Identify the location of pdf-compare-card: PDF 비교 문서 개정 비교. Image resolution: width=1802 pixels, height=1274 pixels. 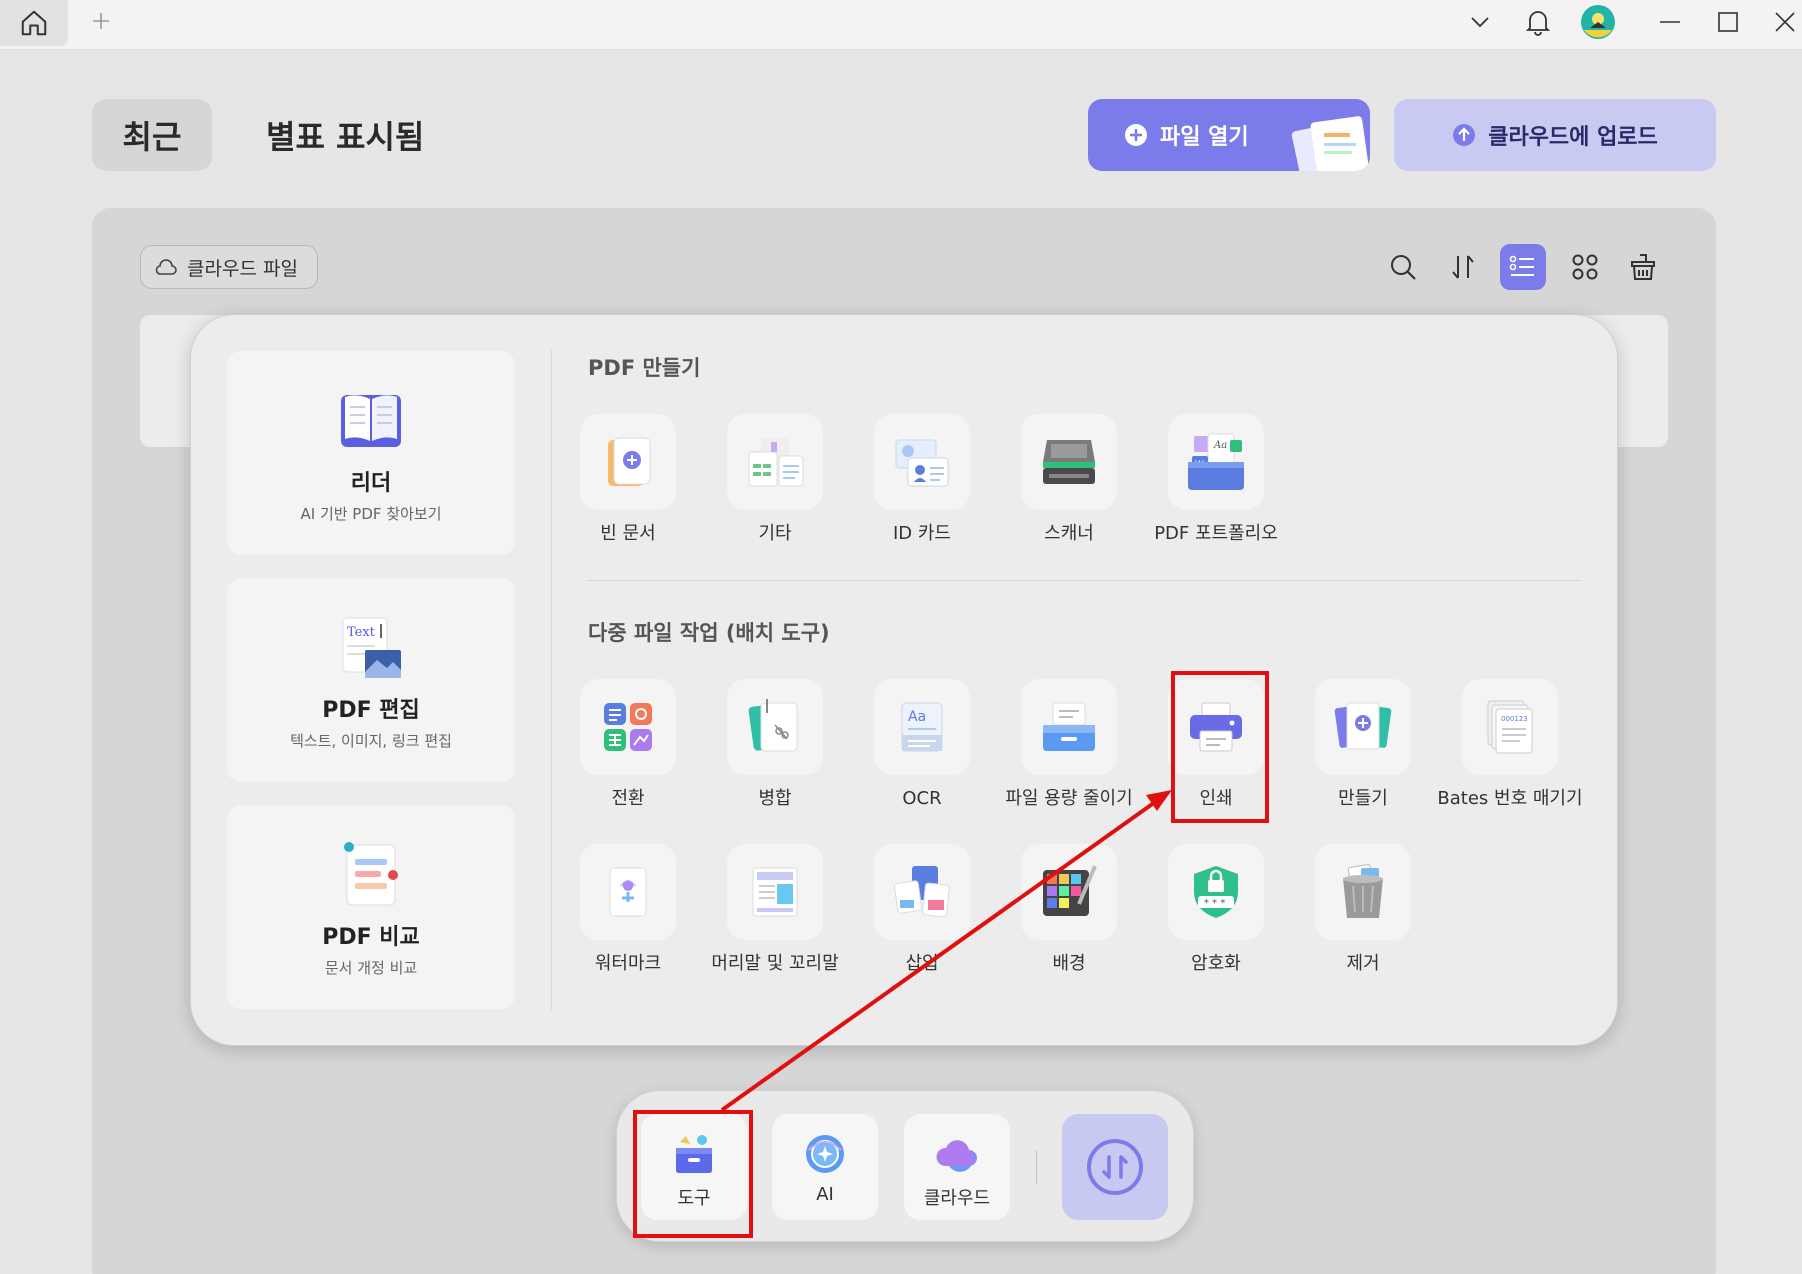
(371, 907).